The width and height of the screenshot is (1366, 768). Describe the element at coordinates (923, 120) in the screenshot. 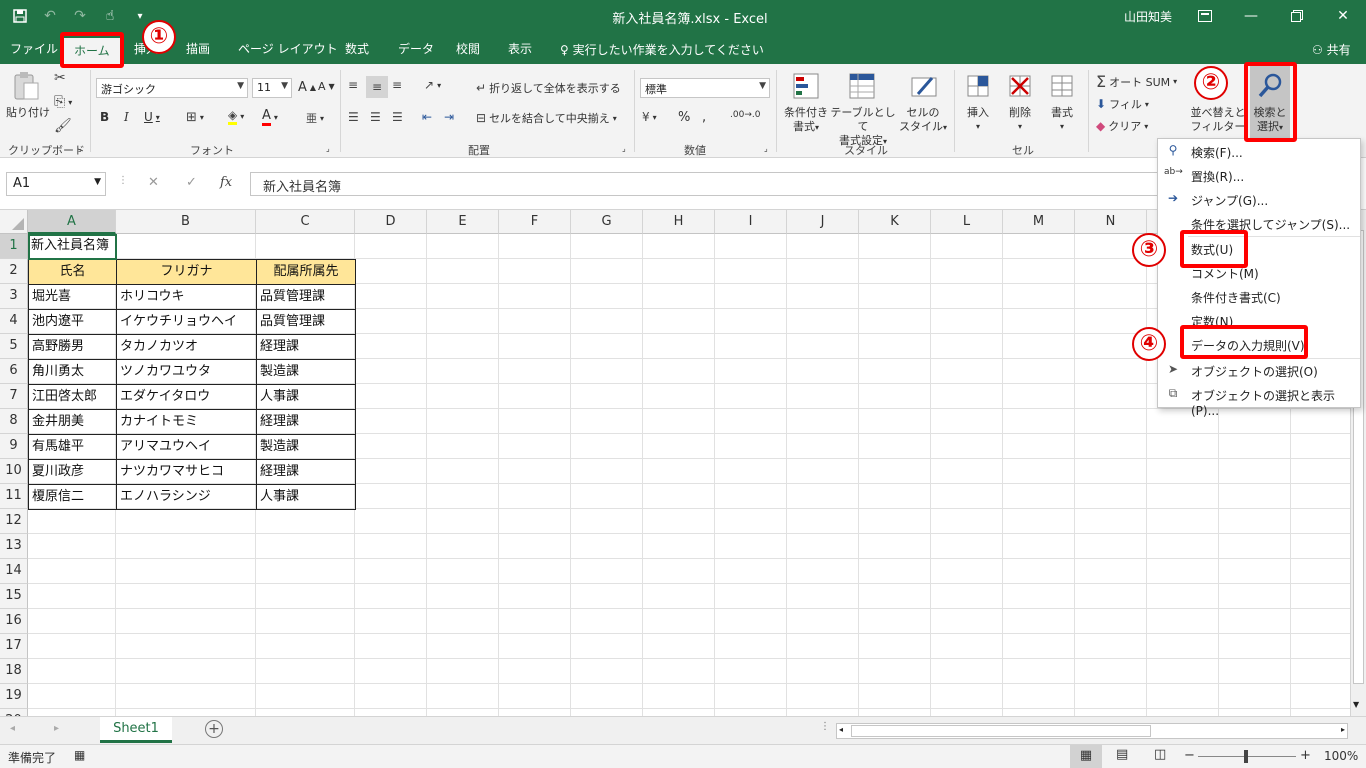

I see `cell-styles-label: セルの スタイル▾` at that location.